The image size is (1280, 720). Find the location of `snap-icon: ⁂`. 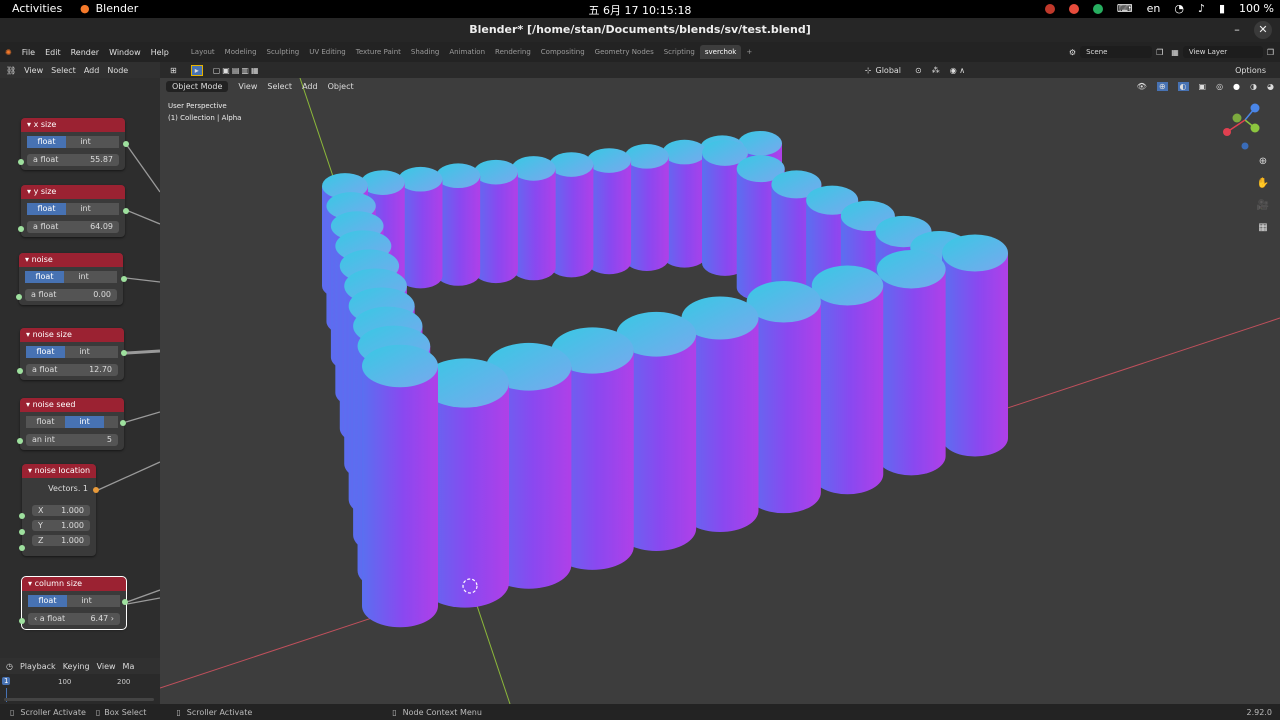

snap-icon: ⁂ is located at coordinates (936, 70).